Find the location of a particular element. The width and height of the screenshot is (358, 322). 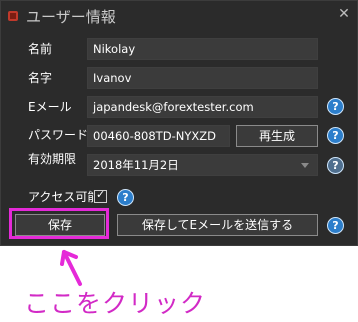

email-label: Eメール is located at coordinates (50, 107).